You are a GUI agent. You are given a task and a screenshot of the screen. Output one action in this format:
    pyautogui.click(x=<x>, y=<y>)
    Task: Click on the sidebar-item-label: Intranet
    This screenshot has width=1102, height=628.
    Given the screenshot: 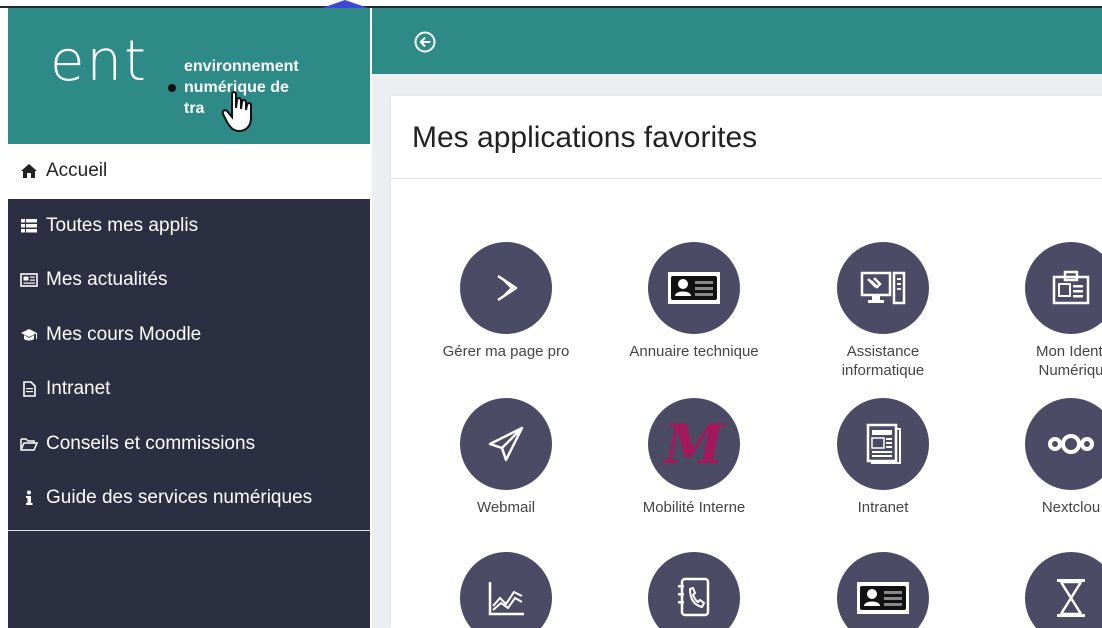 What is the action you would take?
    pyautogui.click(x=78, y=389)
    